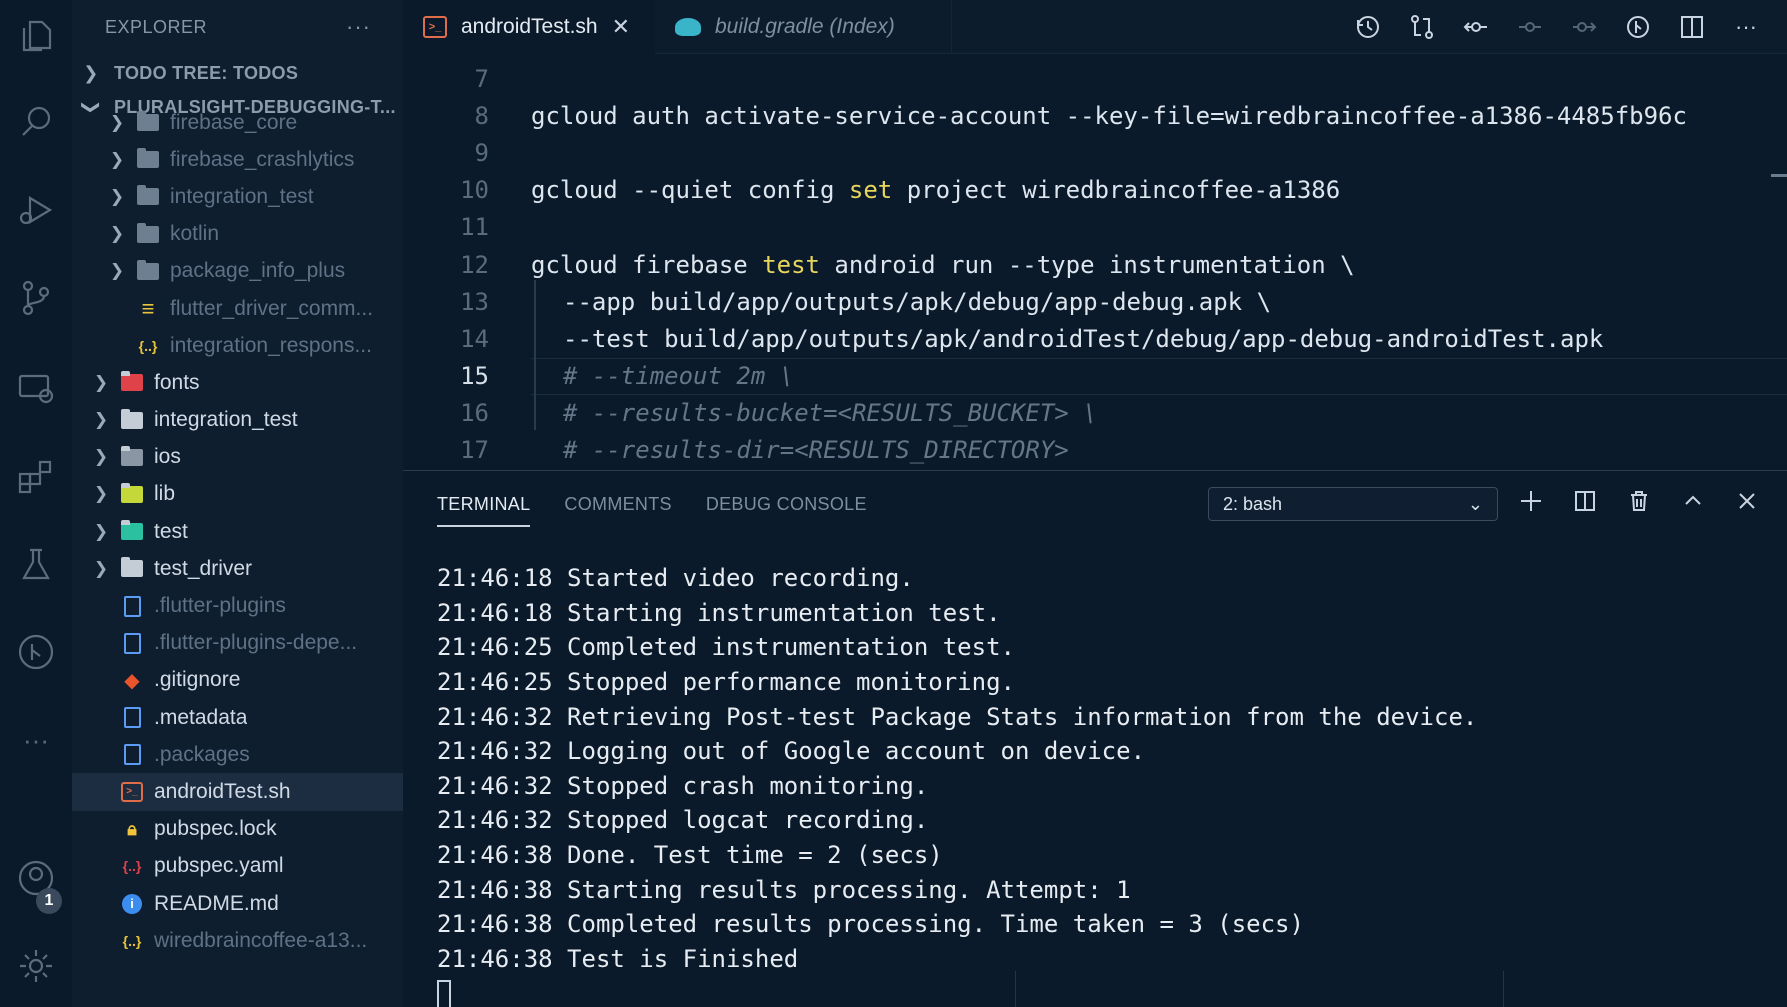  I want to click on editor-toolbar: ···, so click(1569, 27).